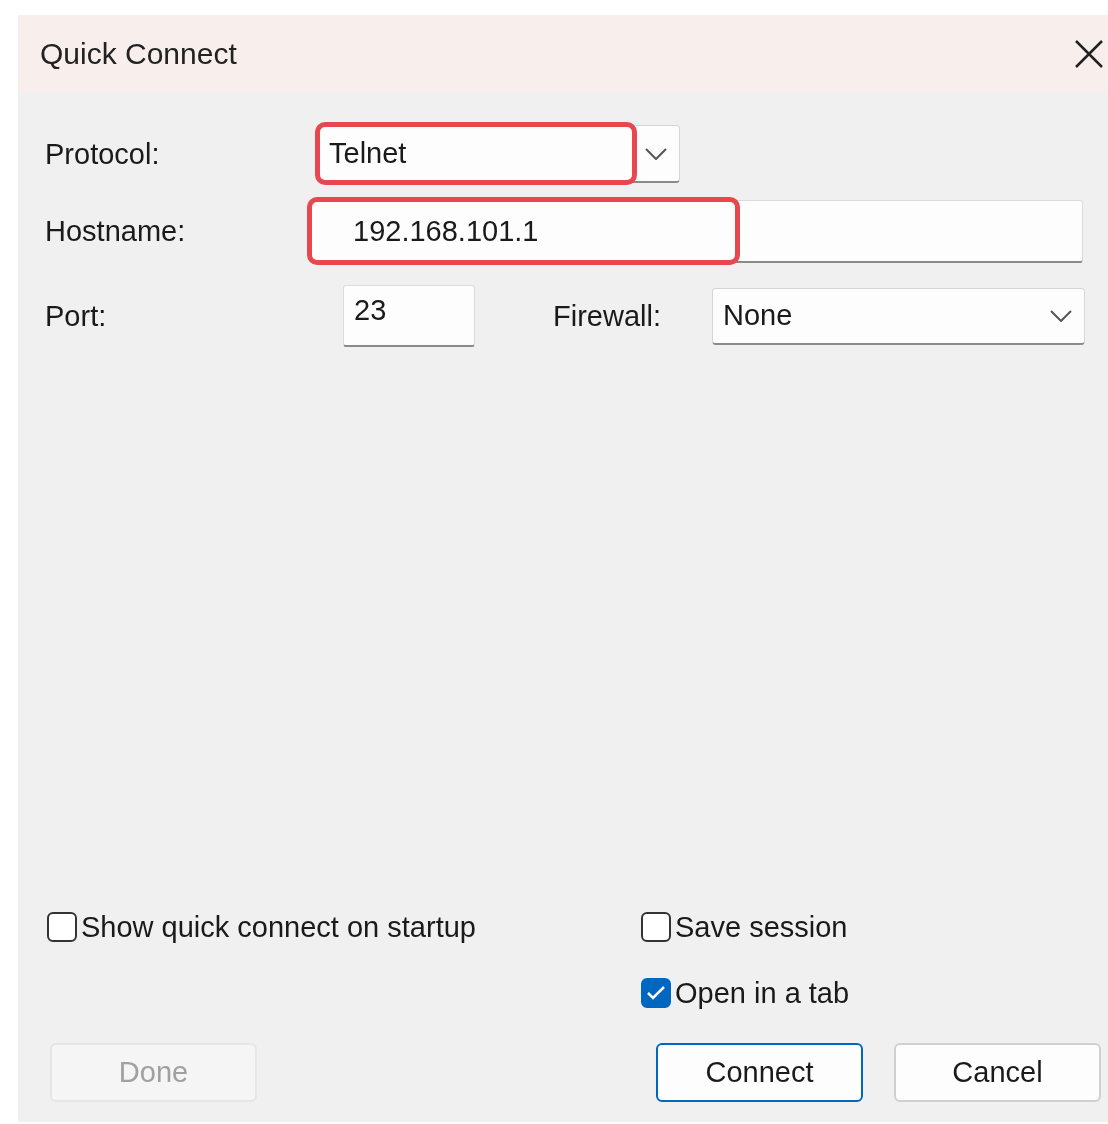 Image resolution: width=1108 pixels, height=1124 pixels. What do you see at coordinates (76, 316) in the screenshot?
I see `field-label: Port:` at bounding box center [76, 316].